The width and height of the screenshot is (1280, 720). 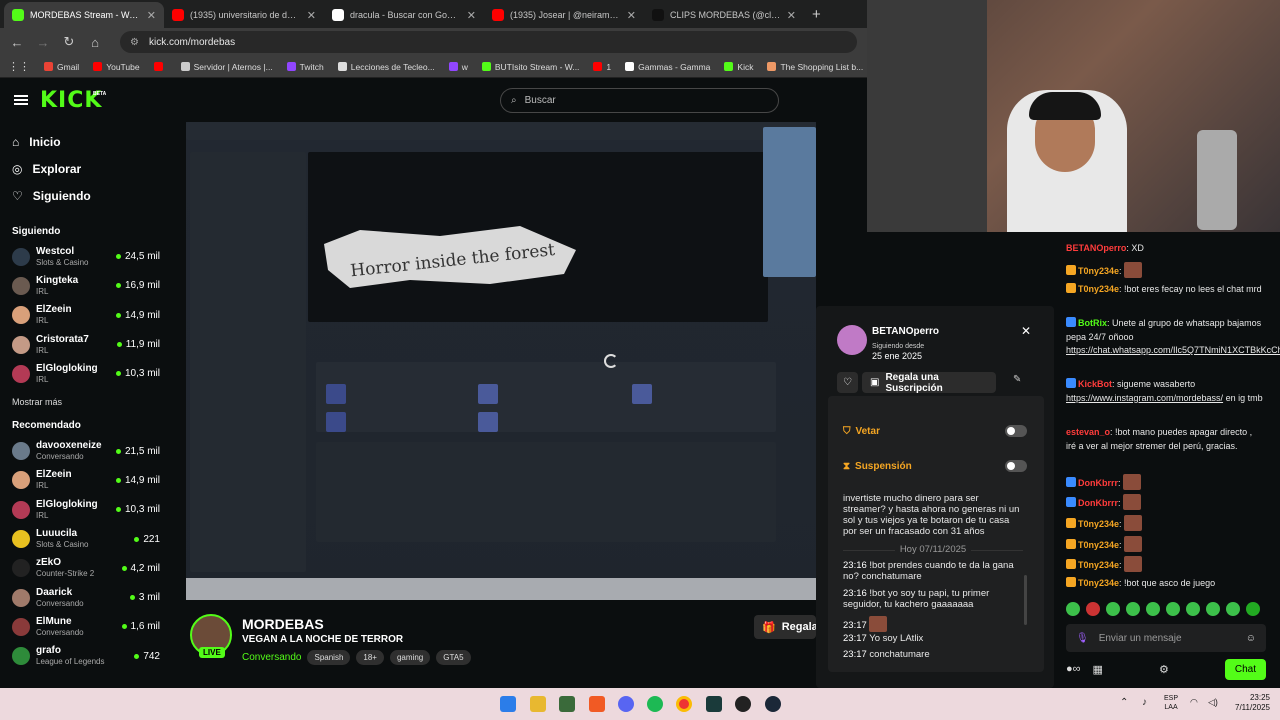 I want to click on stream-tag: Spanish, so click(x=329, y=657).